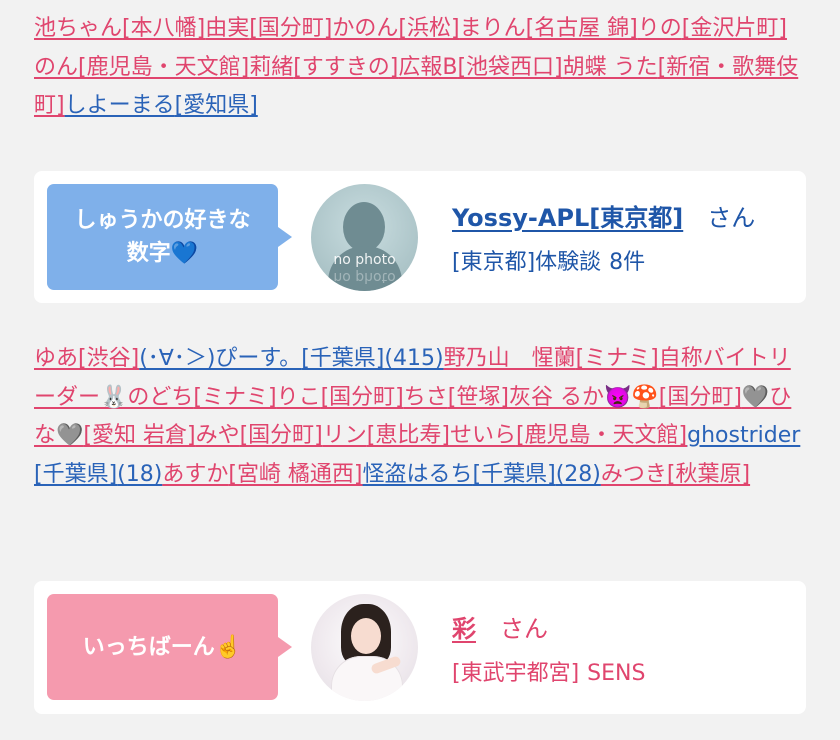 Image resolution: width=840 pixels, height=740 pixels. What do you see at coordinates (582, 28) in the screenshot?
I see `reviewer-link: [名古屋 錦]` at bounding box center [582, 28].